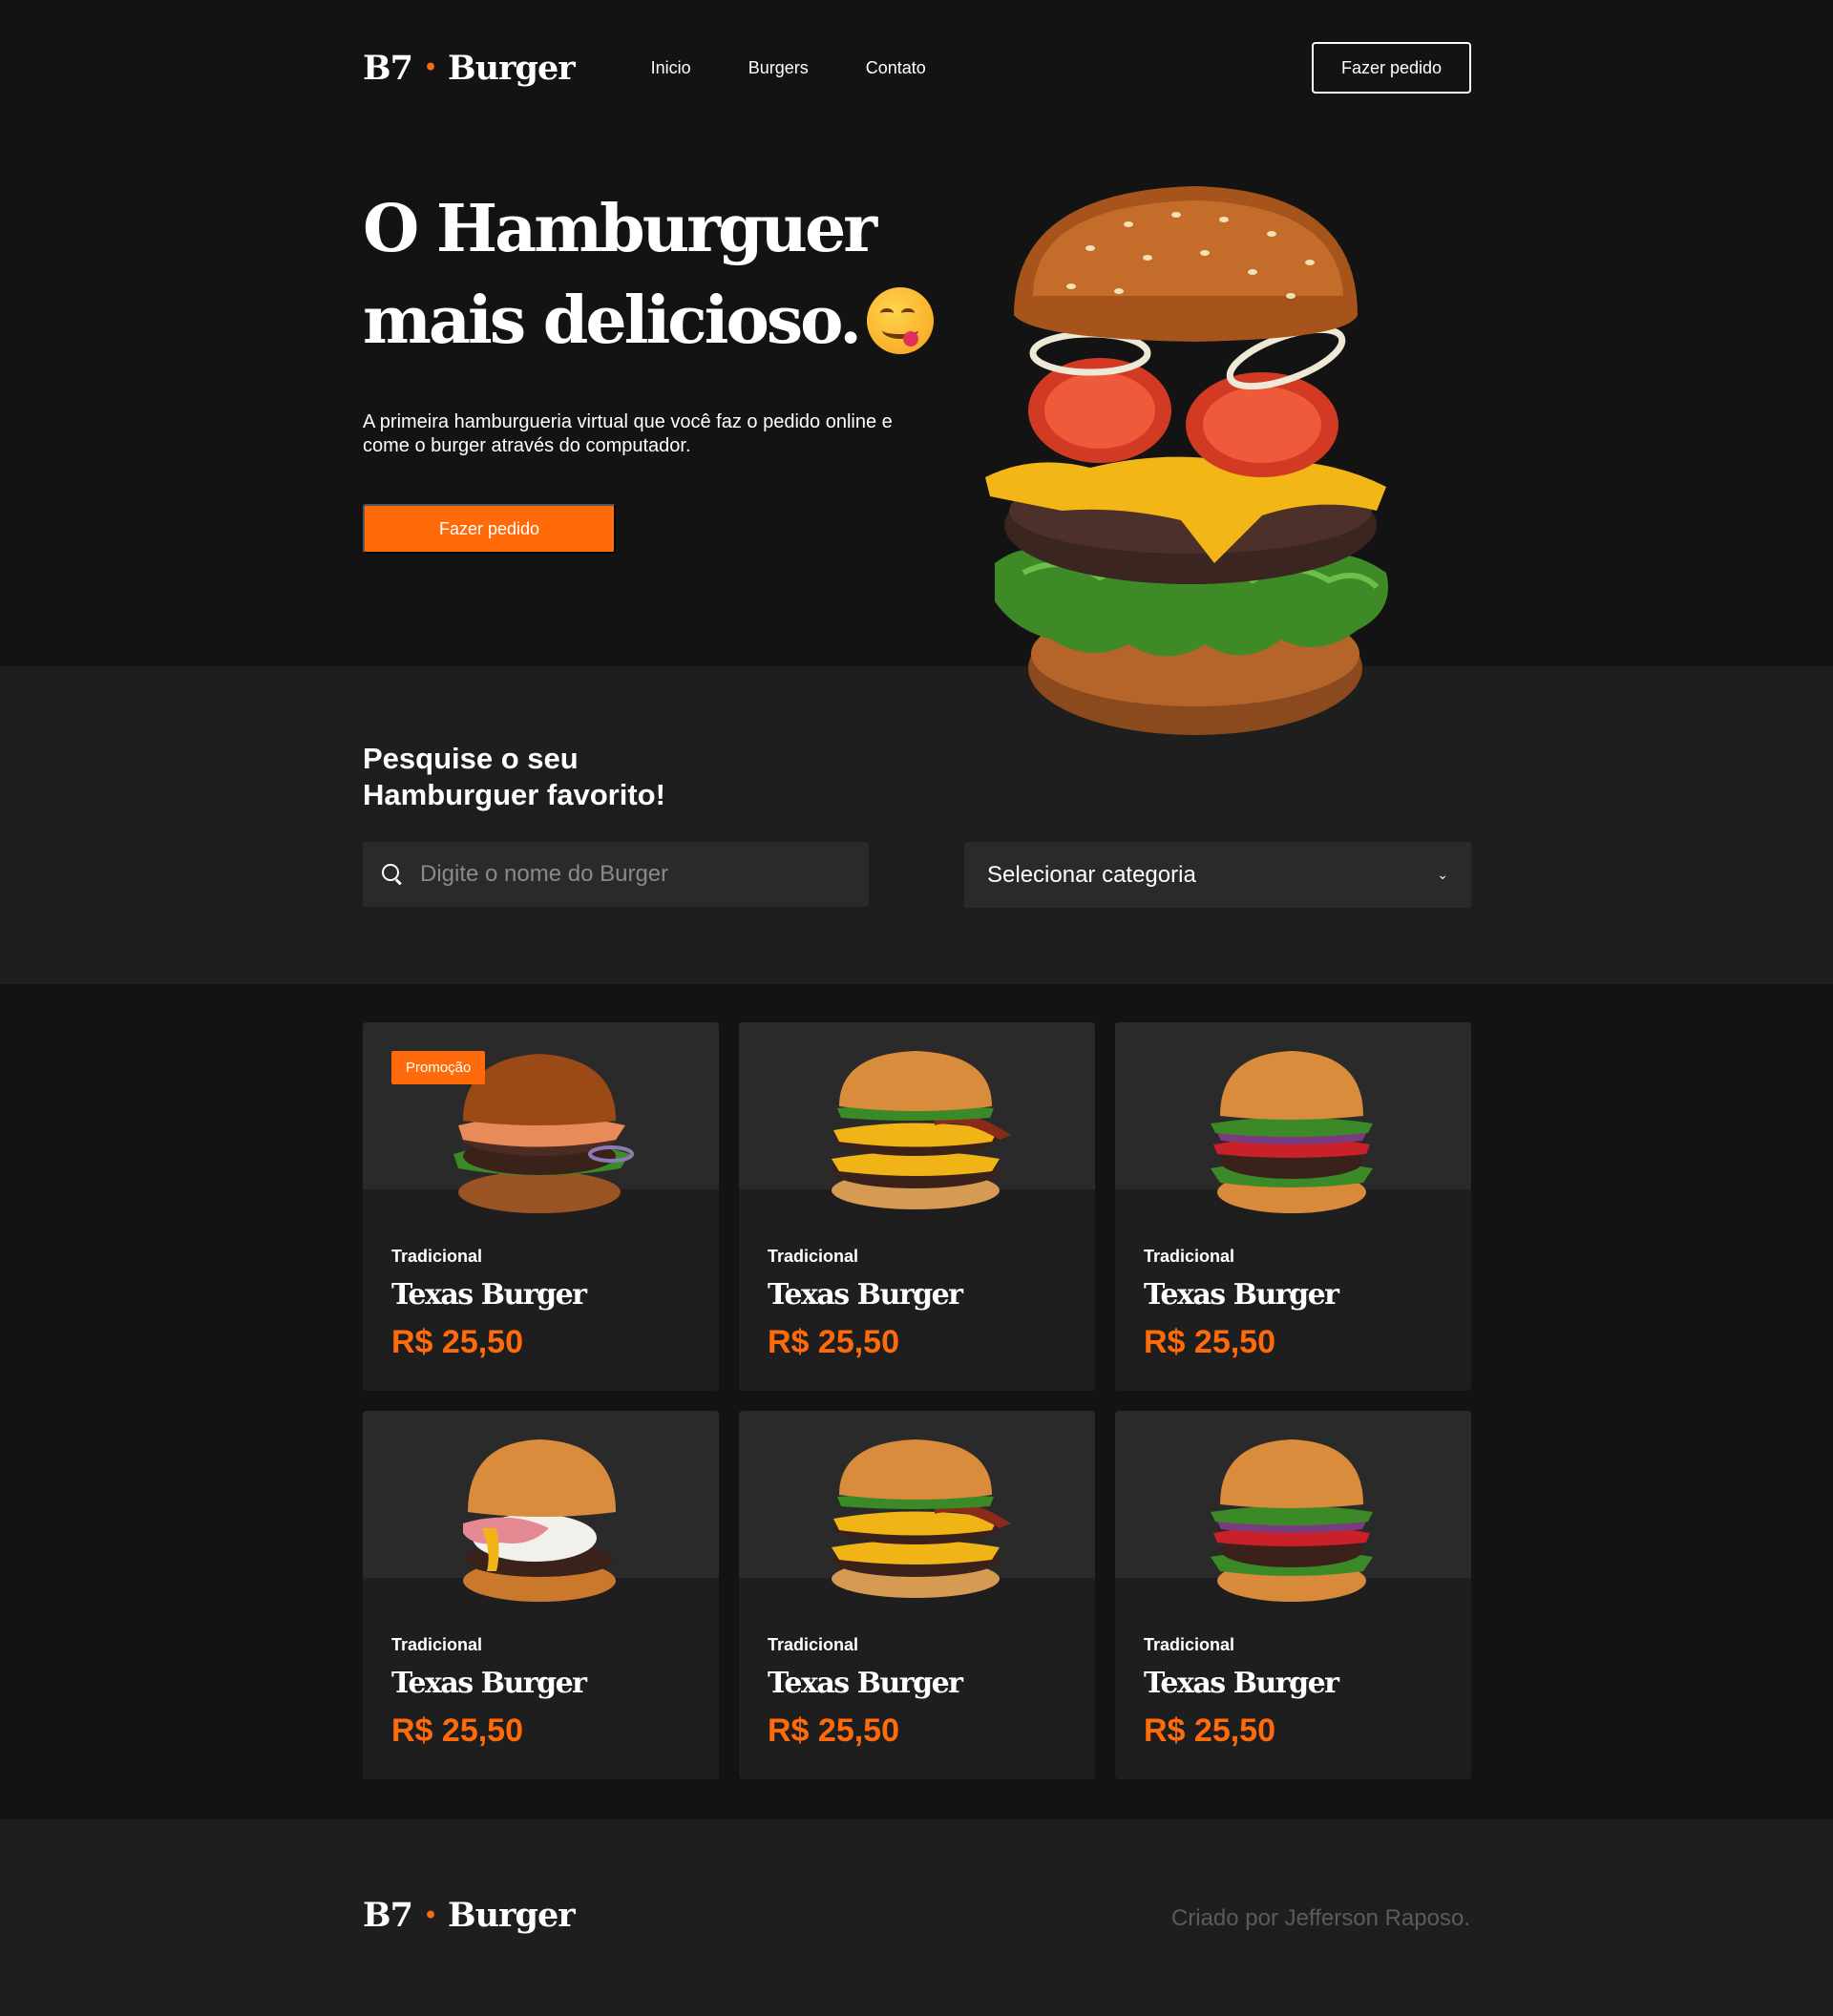 This screenshot has width=1833, height=2016. I want to click on yum-face-emoji-icon, so click(900, 320).